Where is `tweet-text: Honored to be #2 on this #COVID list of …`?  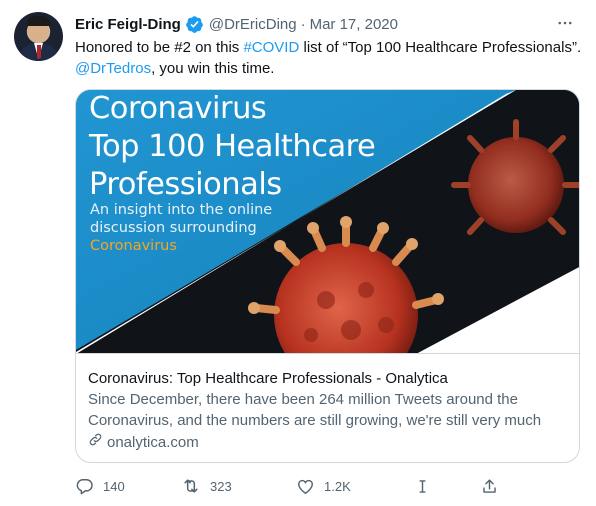 tweet-text: Honored to be #2 on this #COVID list of … is located at coordinates (330, 58).